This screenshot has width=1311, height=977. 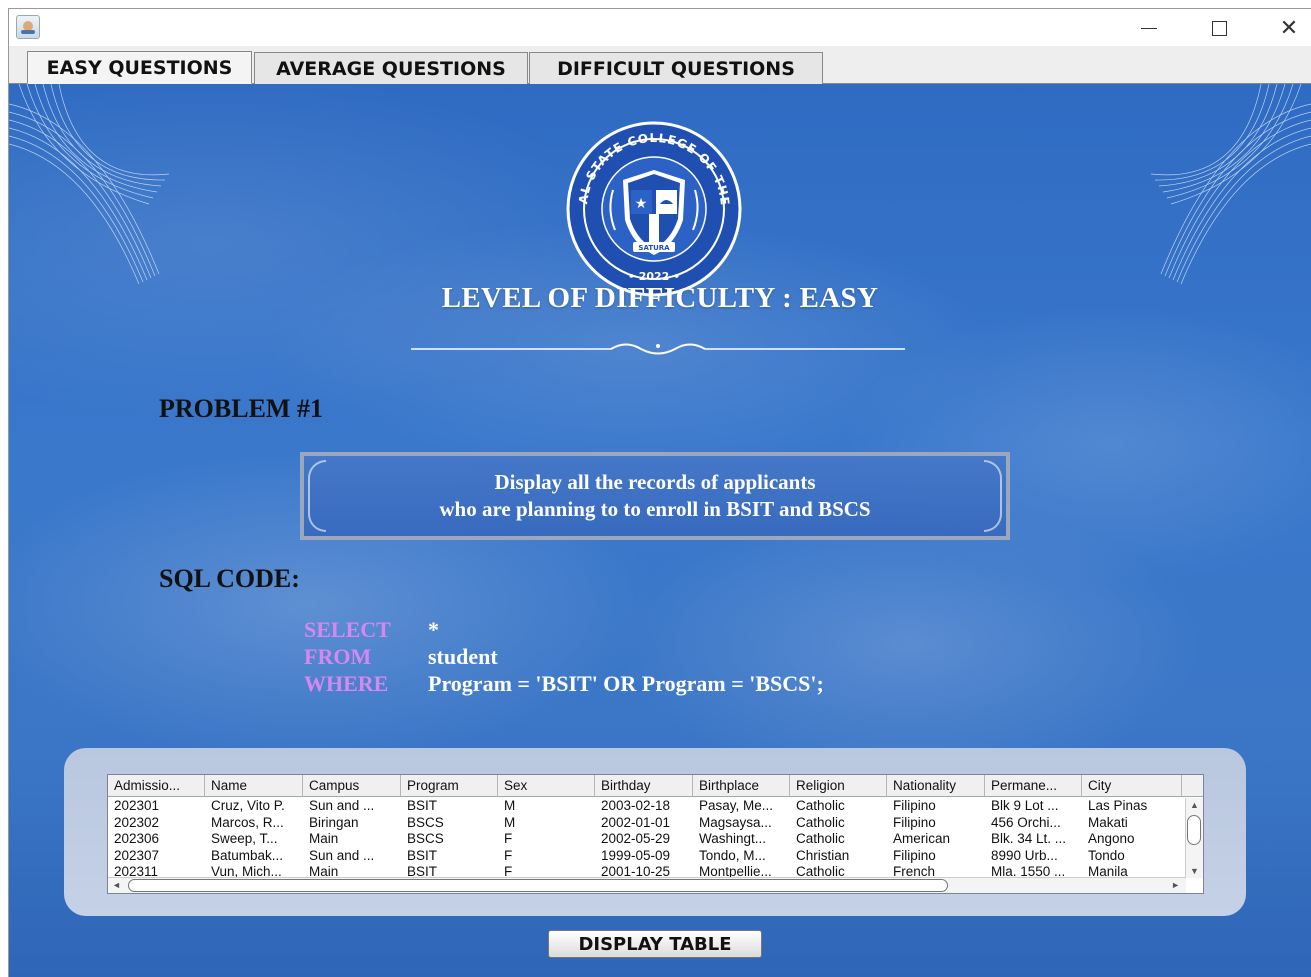 I want to click on table-cell: 202302, so click(x=137, y=822).